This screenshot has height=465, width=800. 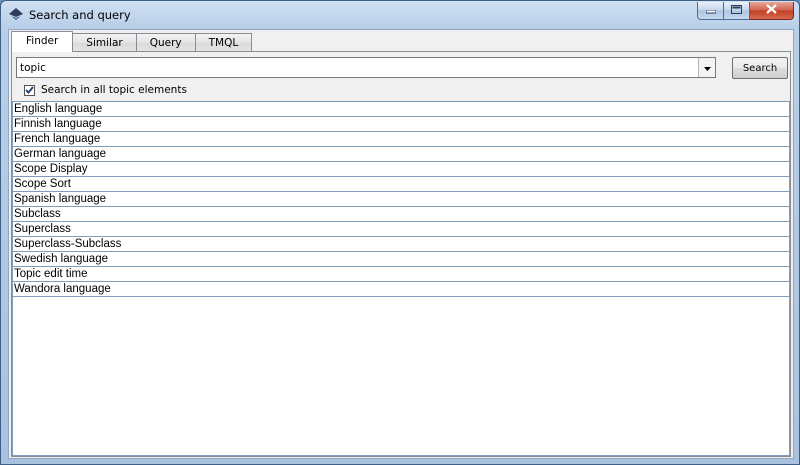 I want to click on list-item: Superclass-Subclass, so click(x=401, y=244).